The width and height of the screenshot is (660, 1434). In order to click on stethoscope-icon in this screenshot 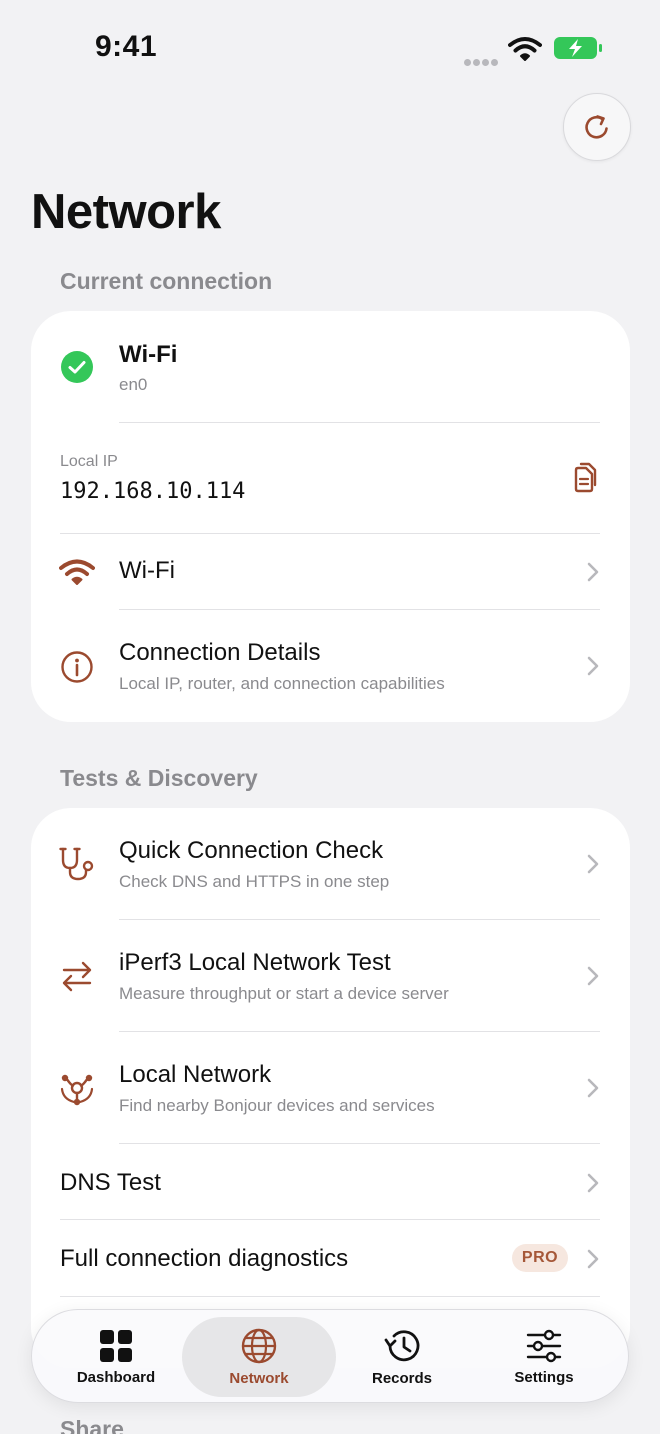, I will do `click(77, 864)`.